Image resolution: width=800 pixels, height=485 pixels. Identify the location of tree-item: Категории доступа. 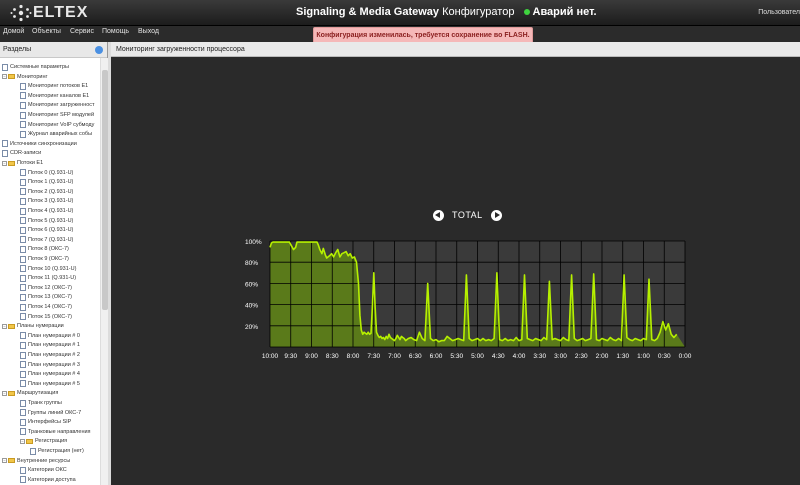
(48, 480).